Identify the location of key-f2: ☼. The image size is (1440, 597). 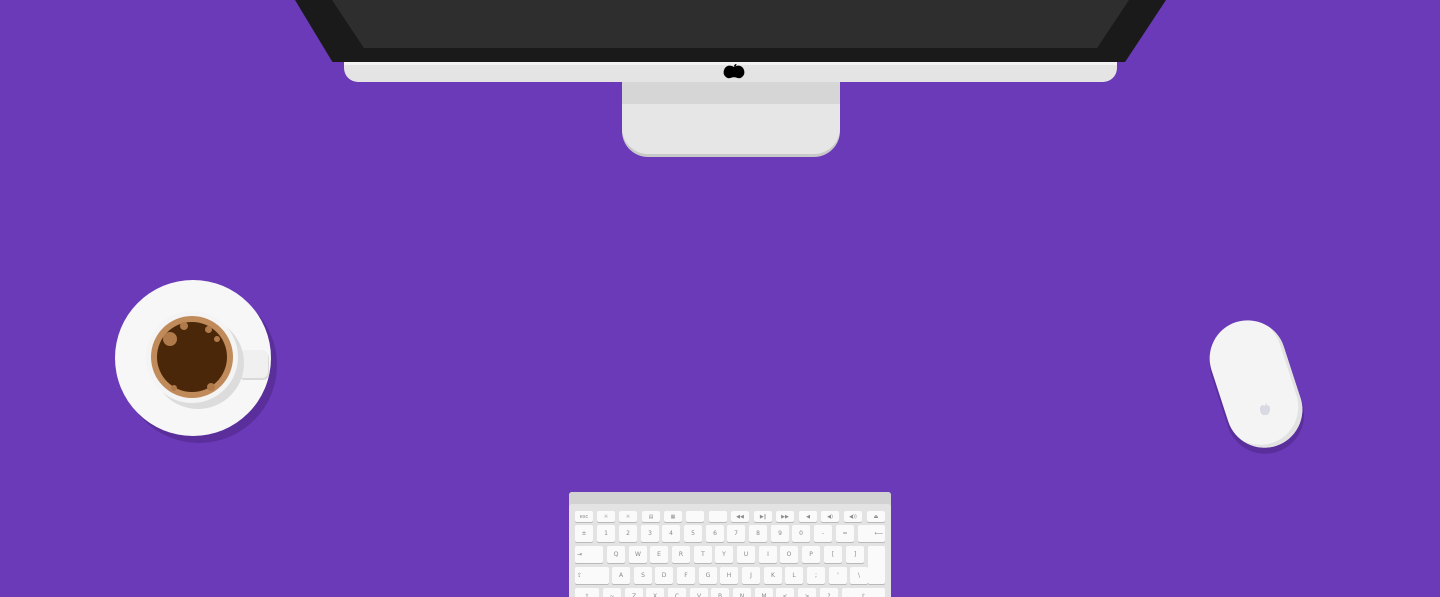
(628, 516).